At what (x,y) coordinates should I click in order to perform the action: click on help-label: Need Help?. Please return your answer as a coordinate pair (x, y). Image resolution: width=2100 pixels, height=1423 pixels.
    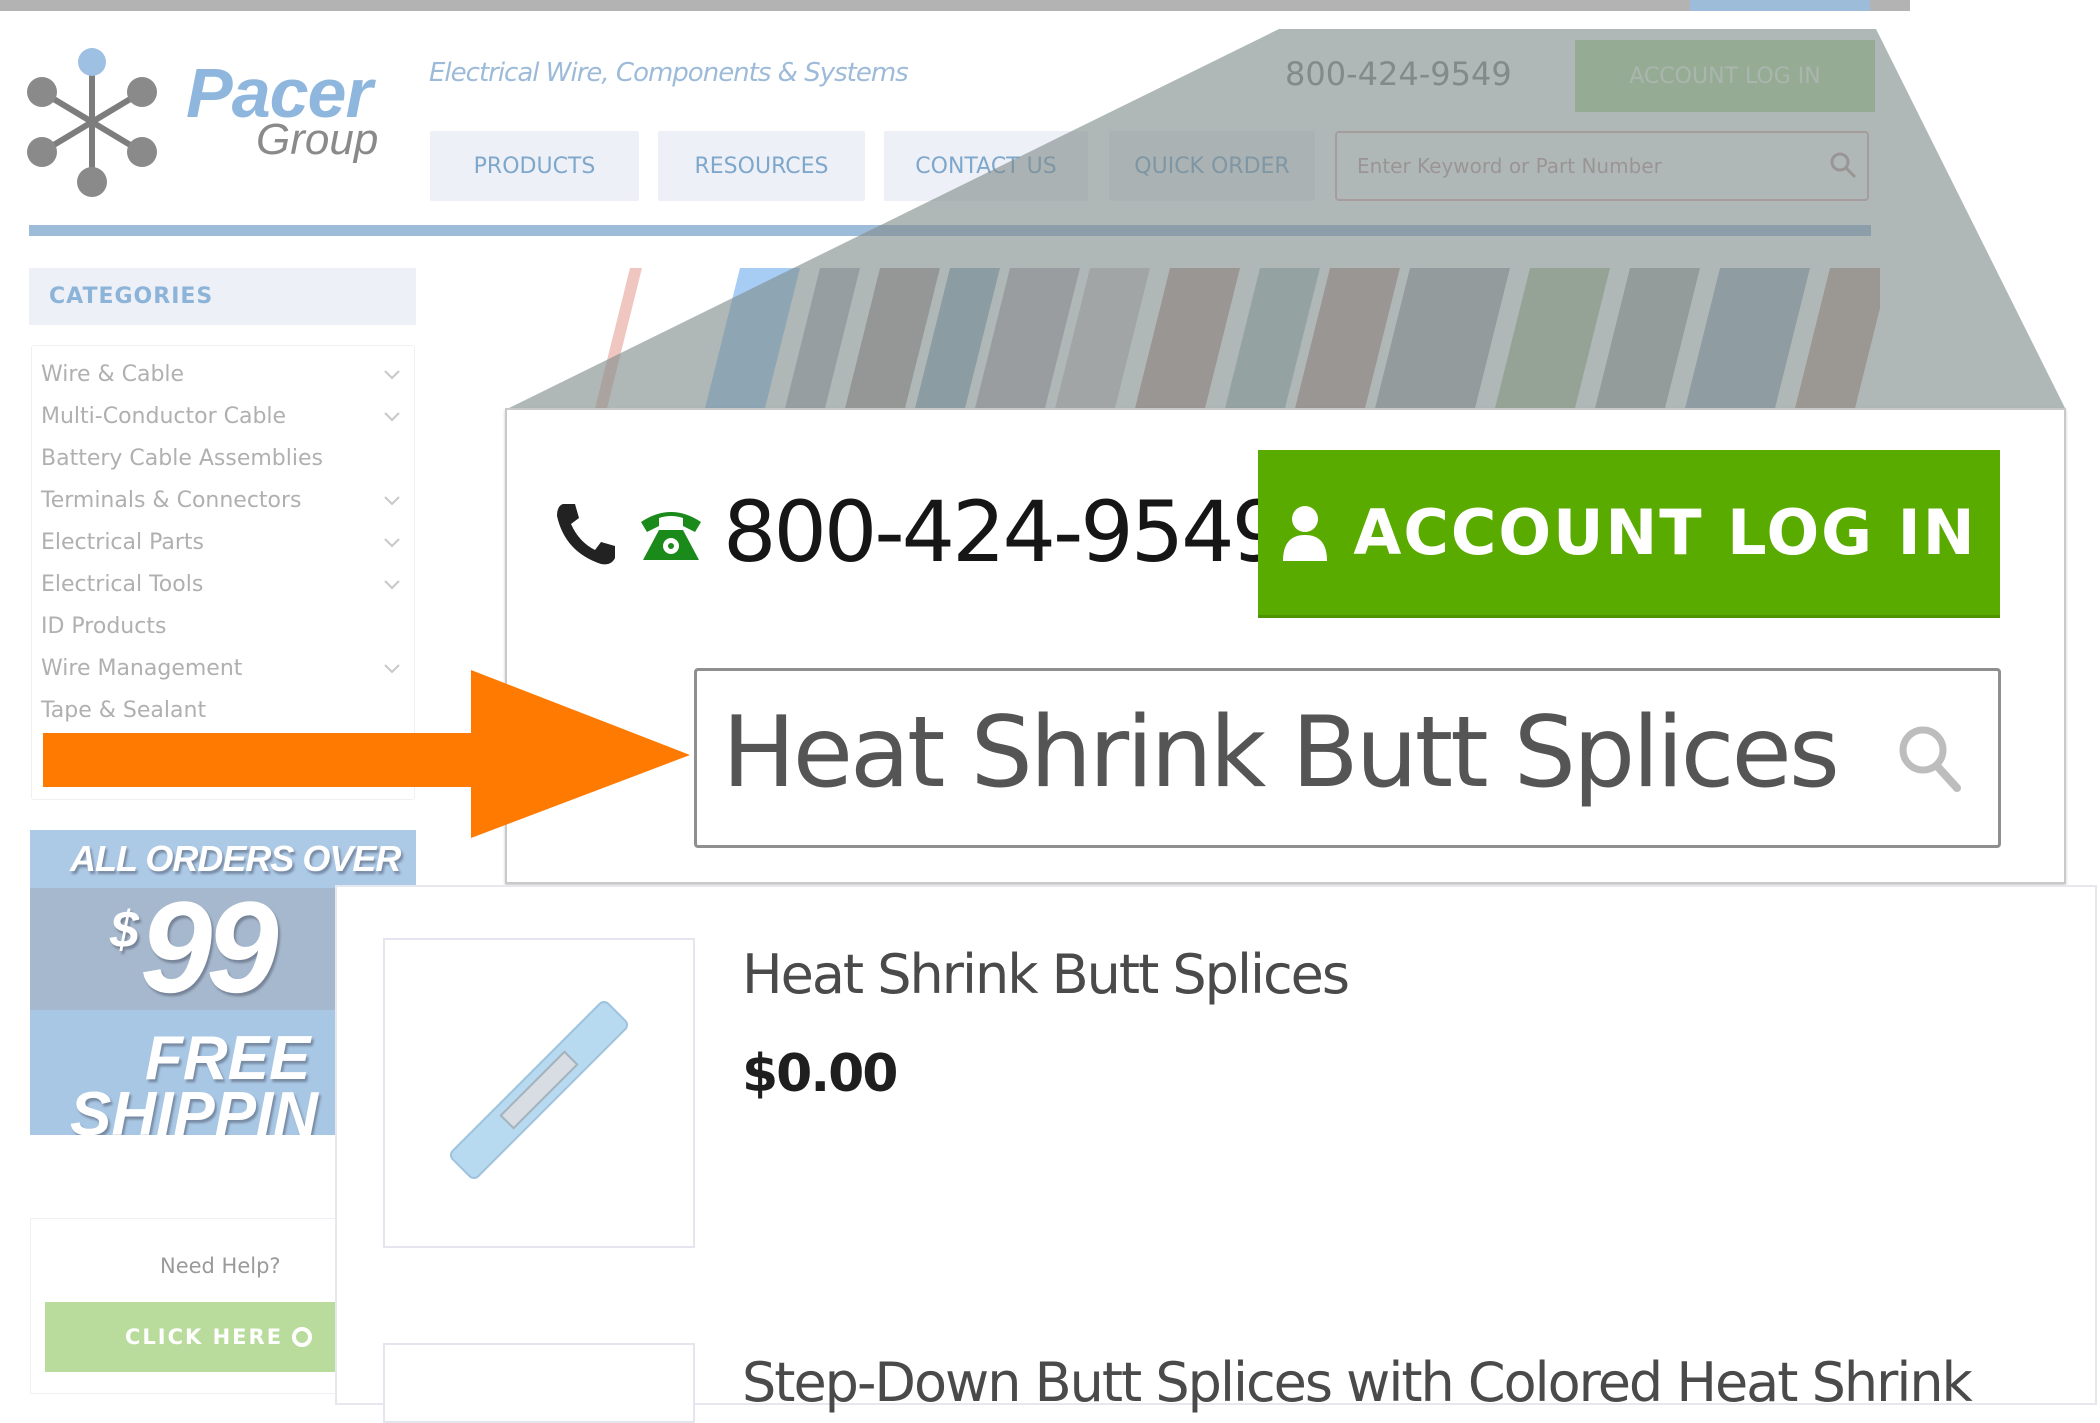
    Looking at the image, I should click on (220, 1266).